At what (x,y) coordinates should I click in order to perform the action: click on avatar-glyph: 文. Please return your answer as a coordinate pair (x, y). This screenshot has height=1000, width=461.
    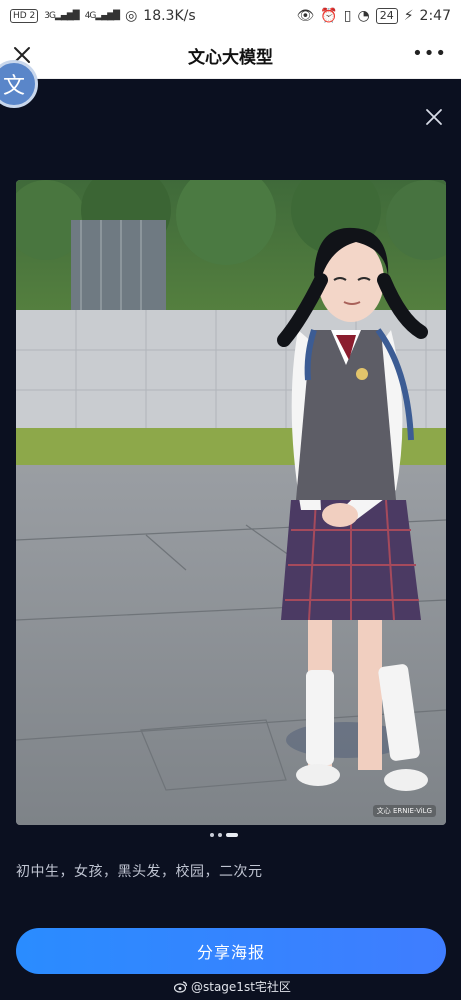
    Looking at the image, I should click on (13, 86).